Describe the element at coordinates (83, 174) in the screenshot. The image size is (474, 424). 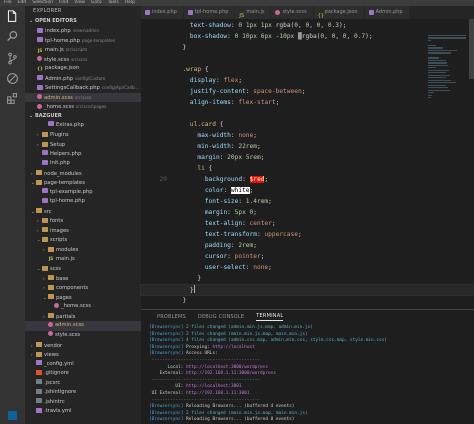
I see `tree-folder: › node_modules` at that location.